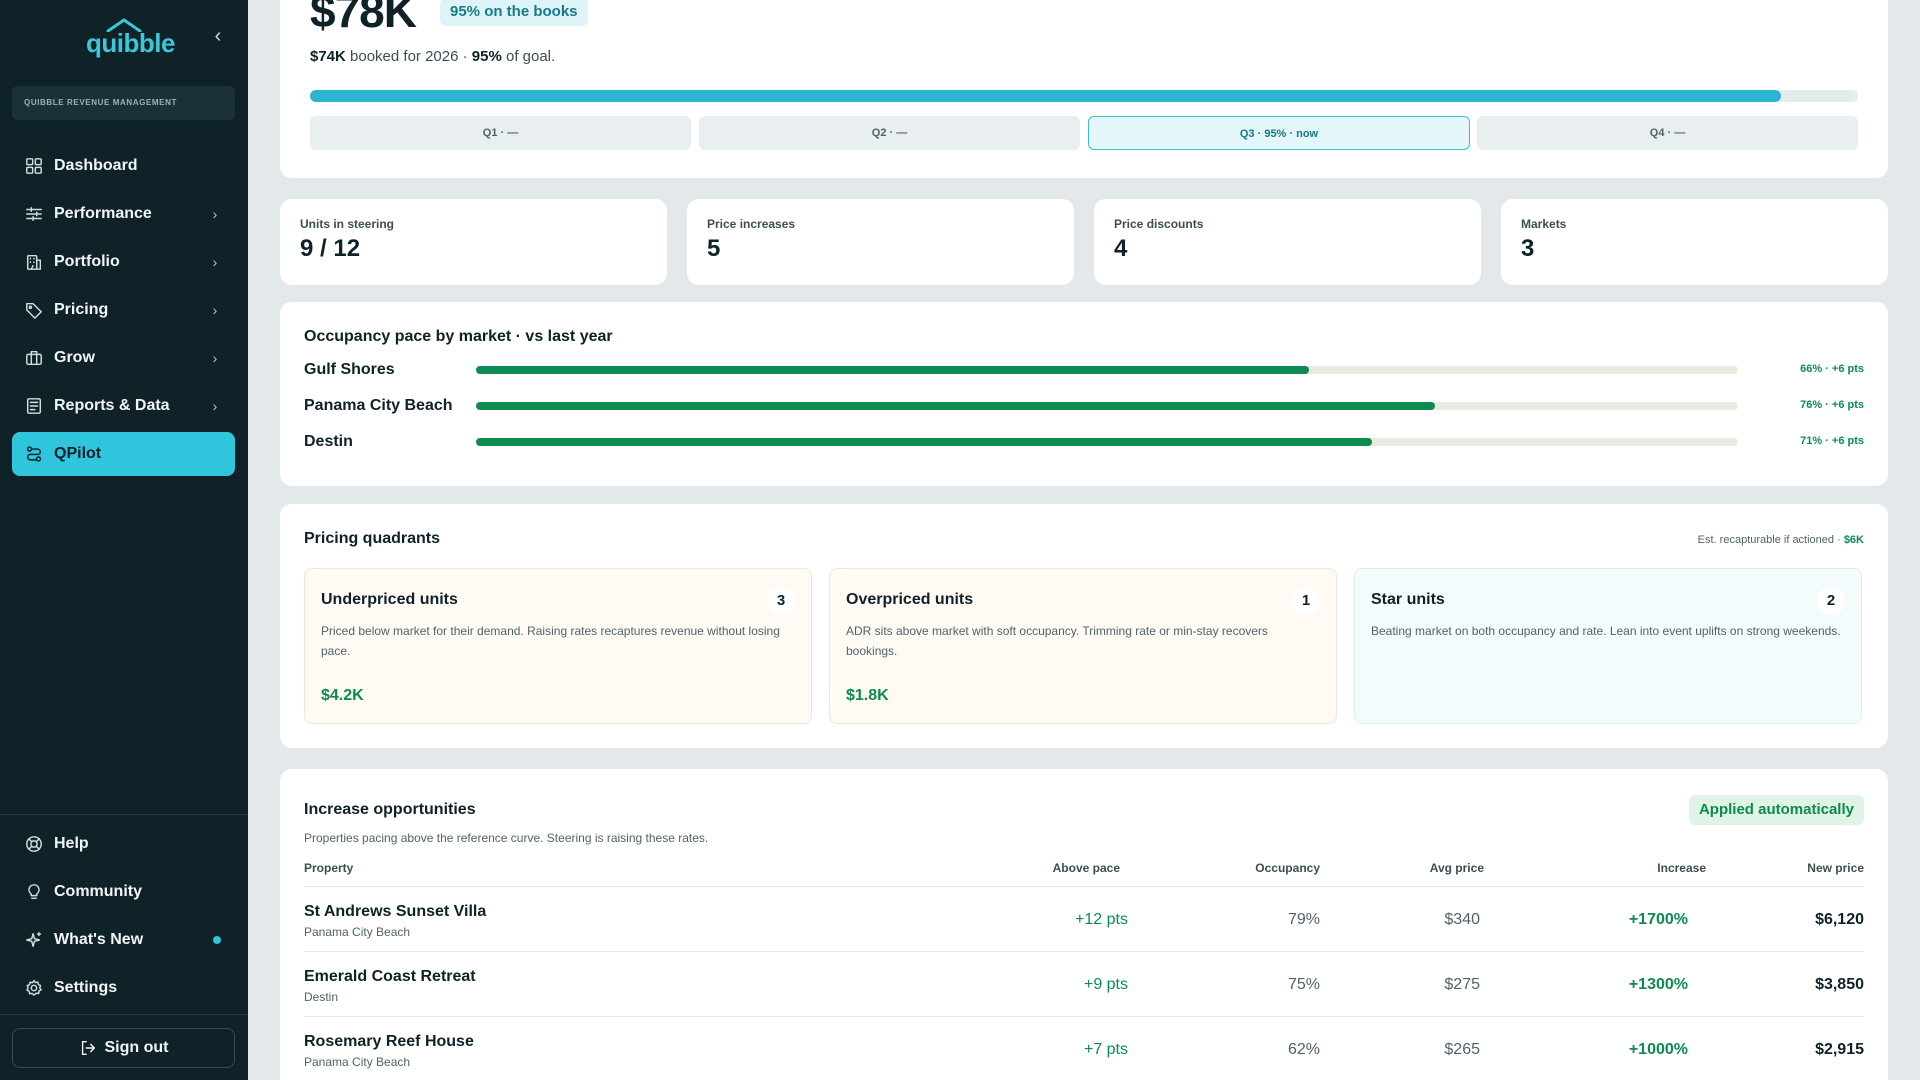  Describe the element at coordinates (473, 242) in the screenshot. I see `stat-card-units: Units in steering 9 / 12` at that location.